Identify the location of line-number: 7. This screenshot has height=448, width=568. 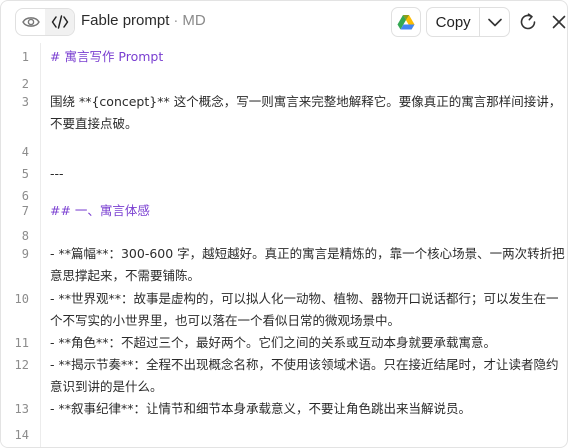
(25, 211).